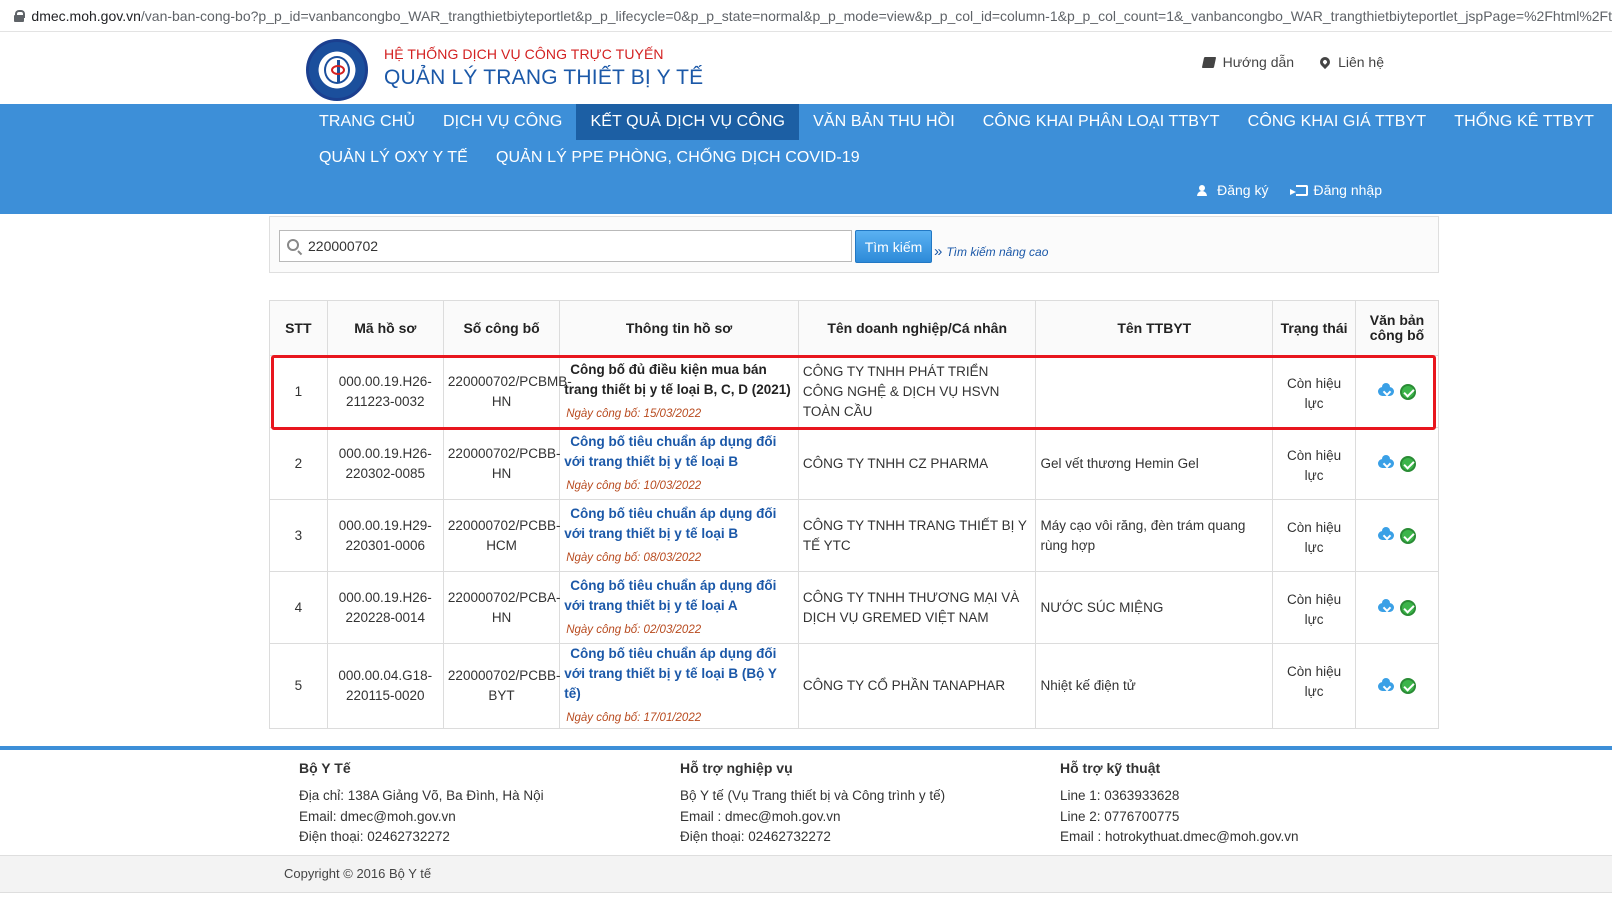 This screenshot has height=905, width=1612. Describe the element at coordinates (298, 391) in the screenshot. I see `row-stt: 1` at that location.